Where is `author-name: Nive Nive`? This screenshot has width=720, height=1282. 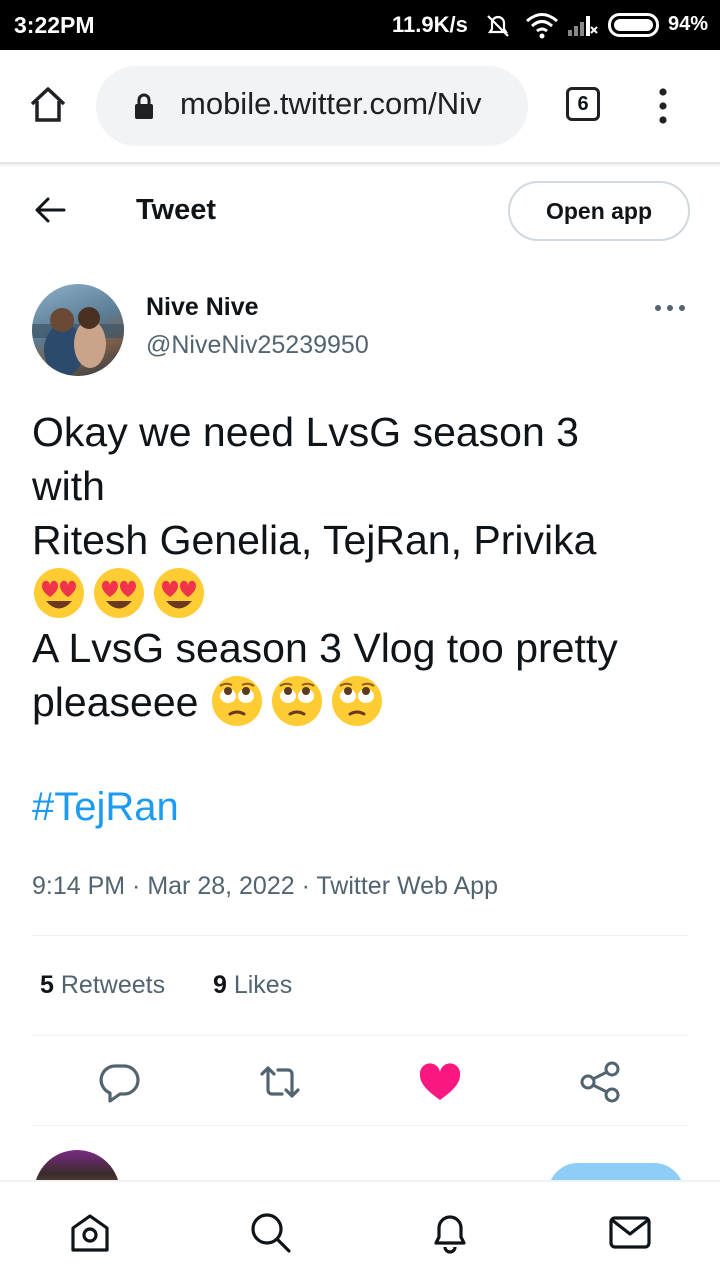 author-name: Nive Nive is located at coordinates (202, 307).